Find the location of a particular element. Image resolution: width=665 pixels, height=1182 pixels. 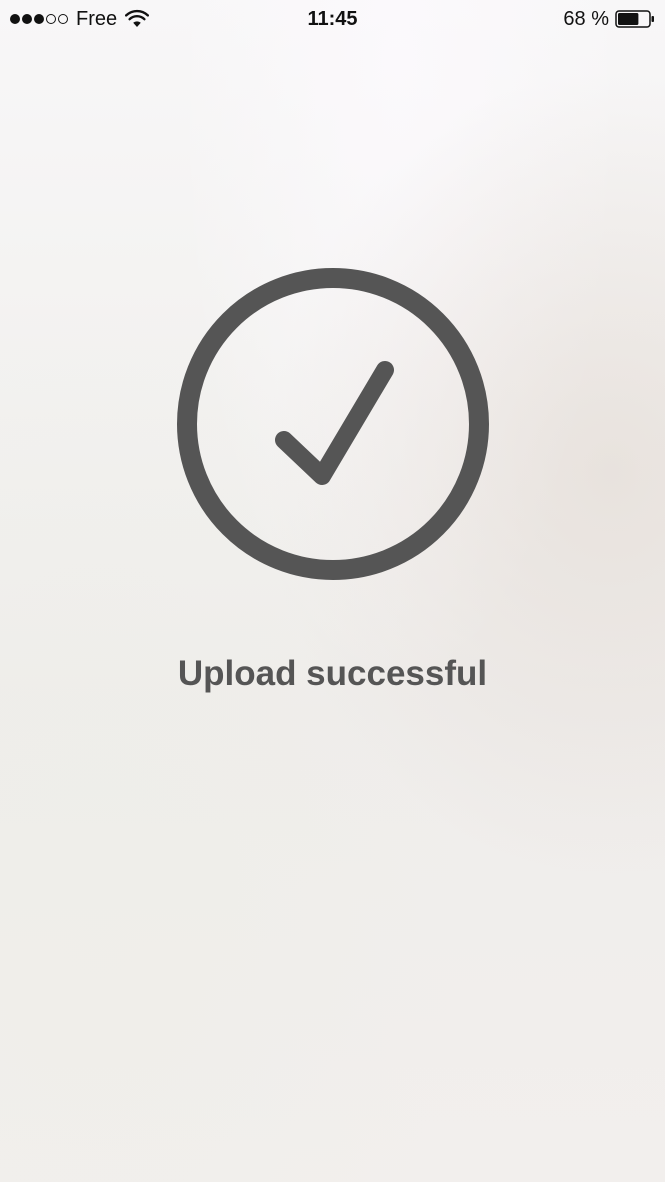

status-right: 68 % is located at coordinates (609, 19).